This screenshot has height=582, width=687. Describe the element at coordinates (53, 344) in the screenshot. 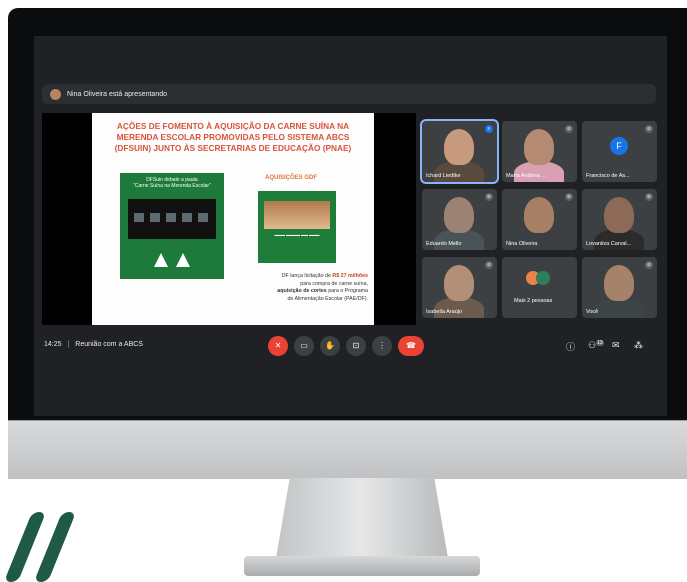

I see `meeting-time: 14:25` at that location.